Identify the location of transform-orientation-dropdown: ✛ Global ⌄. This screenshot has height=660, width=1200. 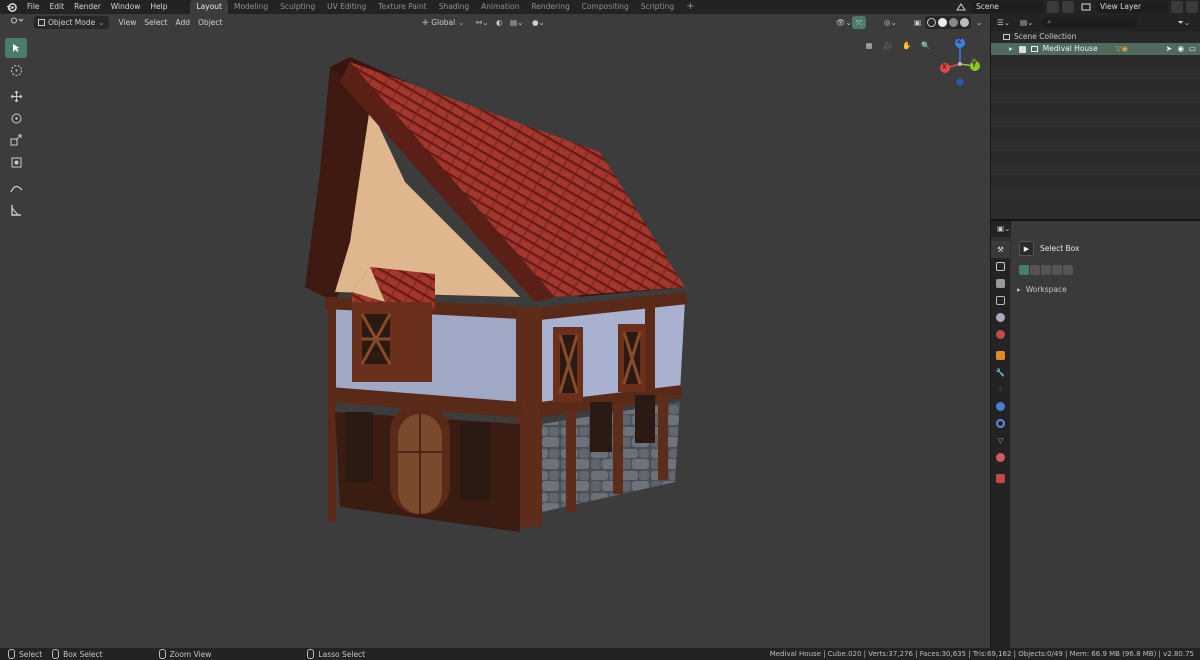
(443, 22).